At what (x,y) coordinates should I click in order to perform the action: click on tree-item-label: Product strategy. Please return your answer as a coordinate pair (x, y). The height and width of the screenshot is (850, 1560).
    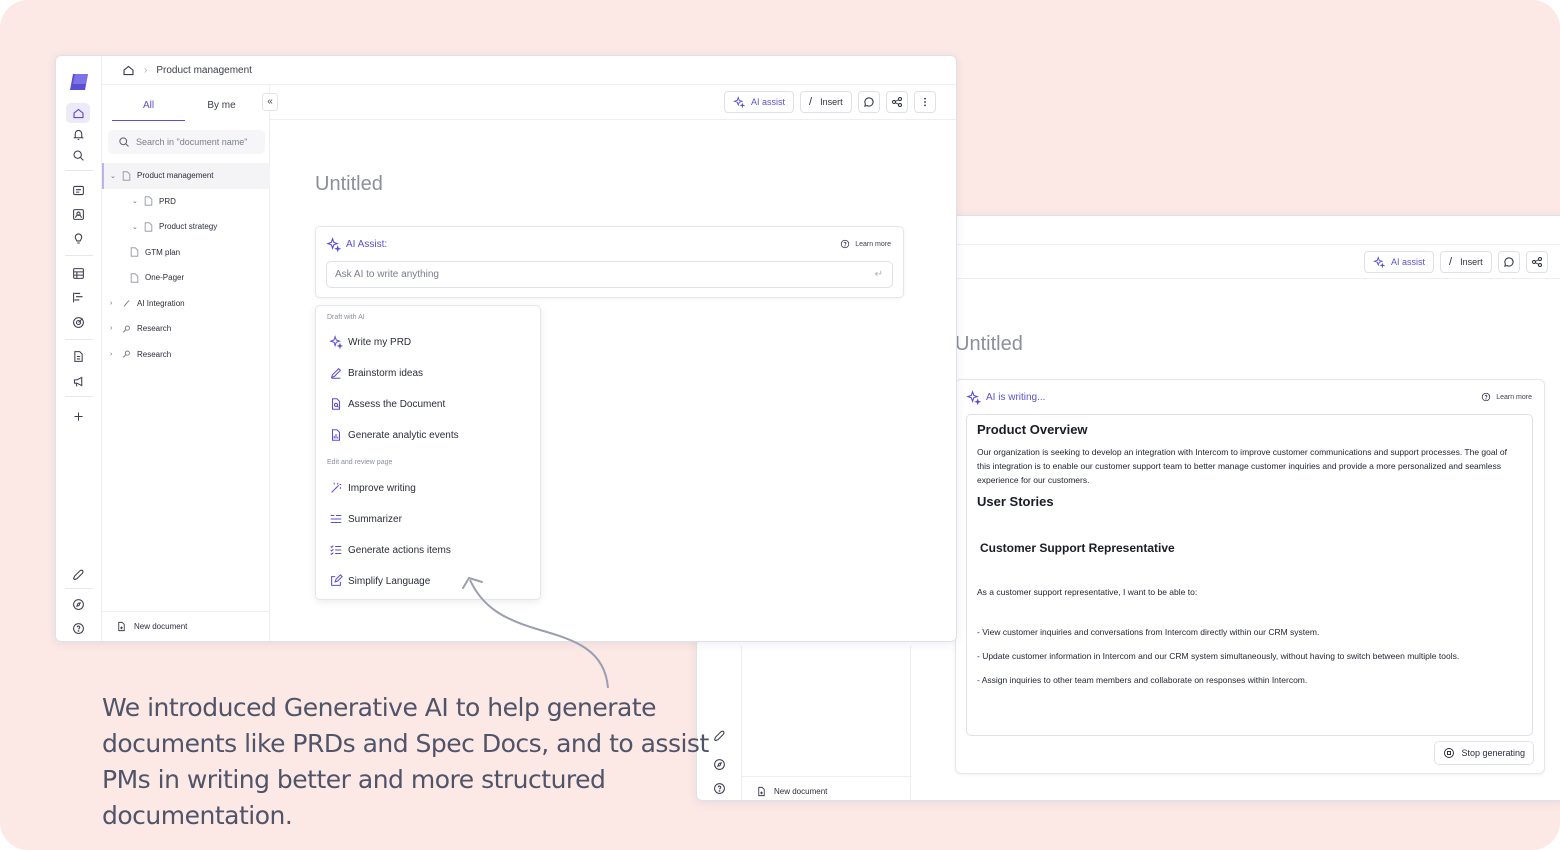
    Looking at the image, I should click on (188, 227).